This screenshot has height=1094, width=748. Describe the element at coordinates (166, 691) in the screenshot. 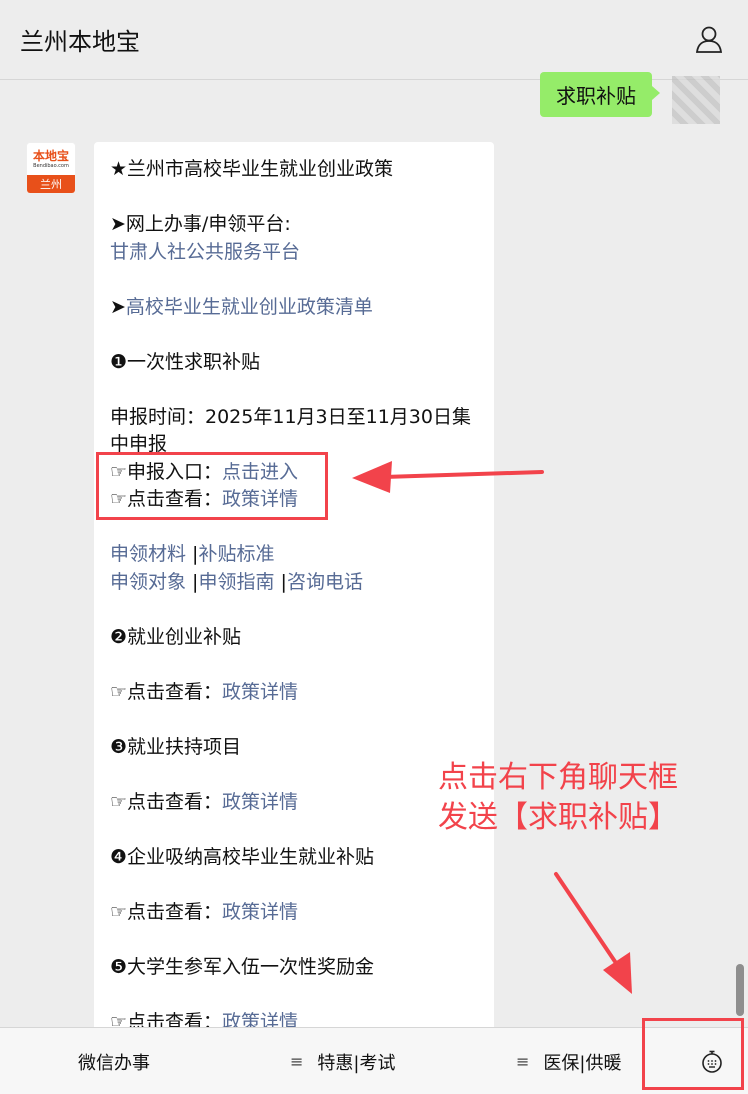

I see `section2-view-label: ☞点击查看：` at that location.